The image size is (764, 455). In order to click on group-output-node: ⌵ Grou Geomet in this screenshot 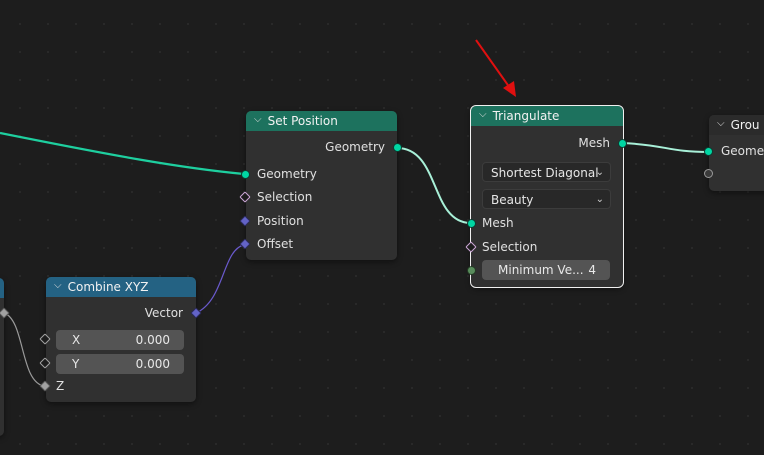, I will do `click(736, 153)`.